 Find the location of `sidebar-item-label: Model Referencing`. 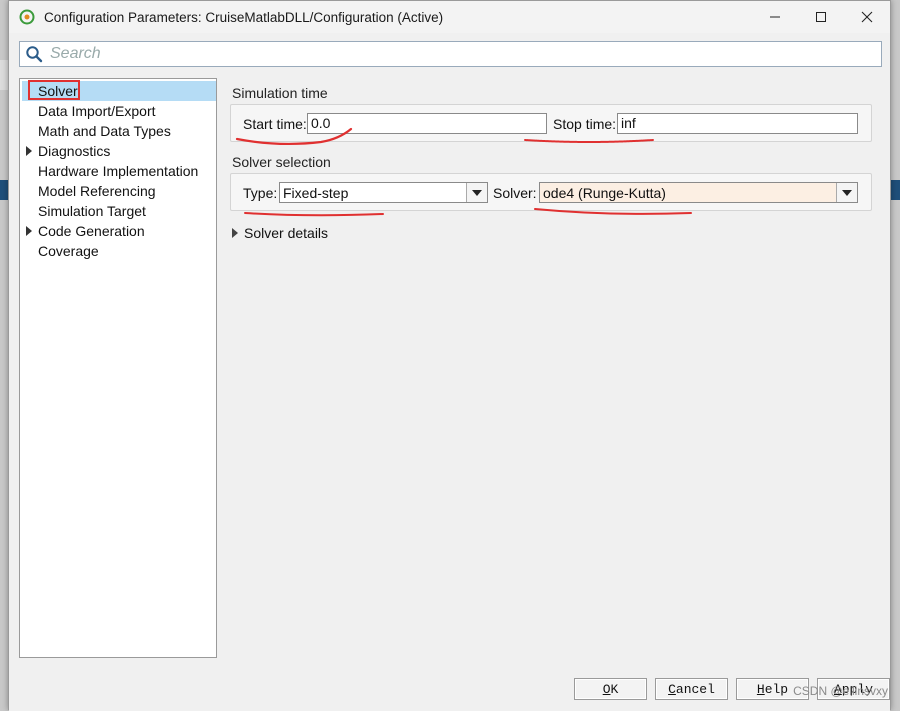

sidebar-item-label: Model Referencing is located at coordinates (97, 191).